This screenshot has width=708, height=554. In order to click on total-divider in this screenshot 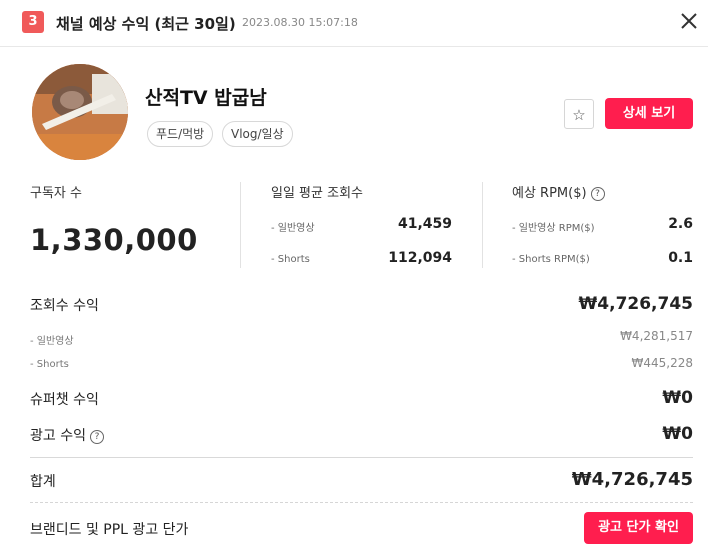, I will do `click(361, 457)`.